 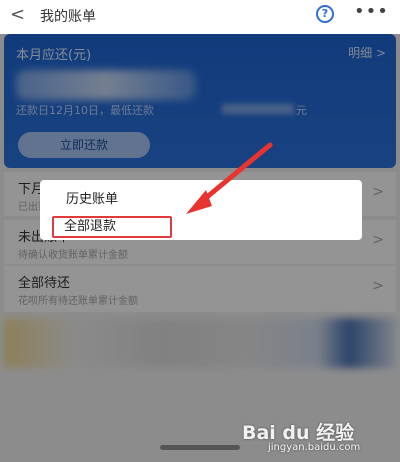 I want to click on options-menu: 历史账单 全部退款, so click(x=201, y=210).